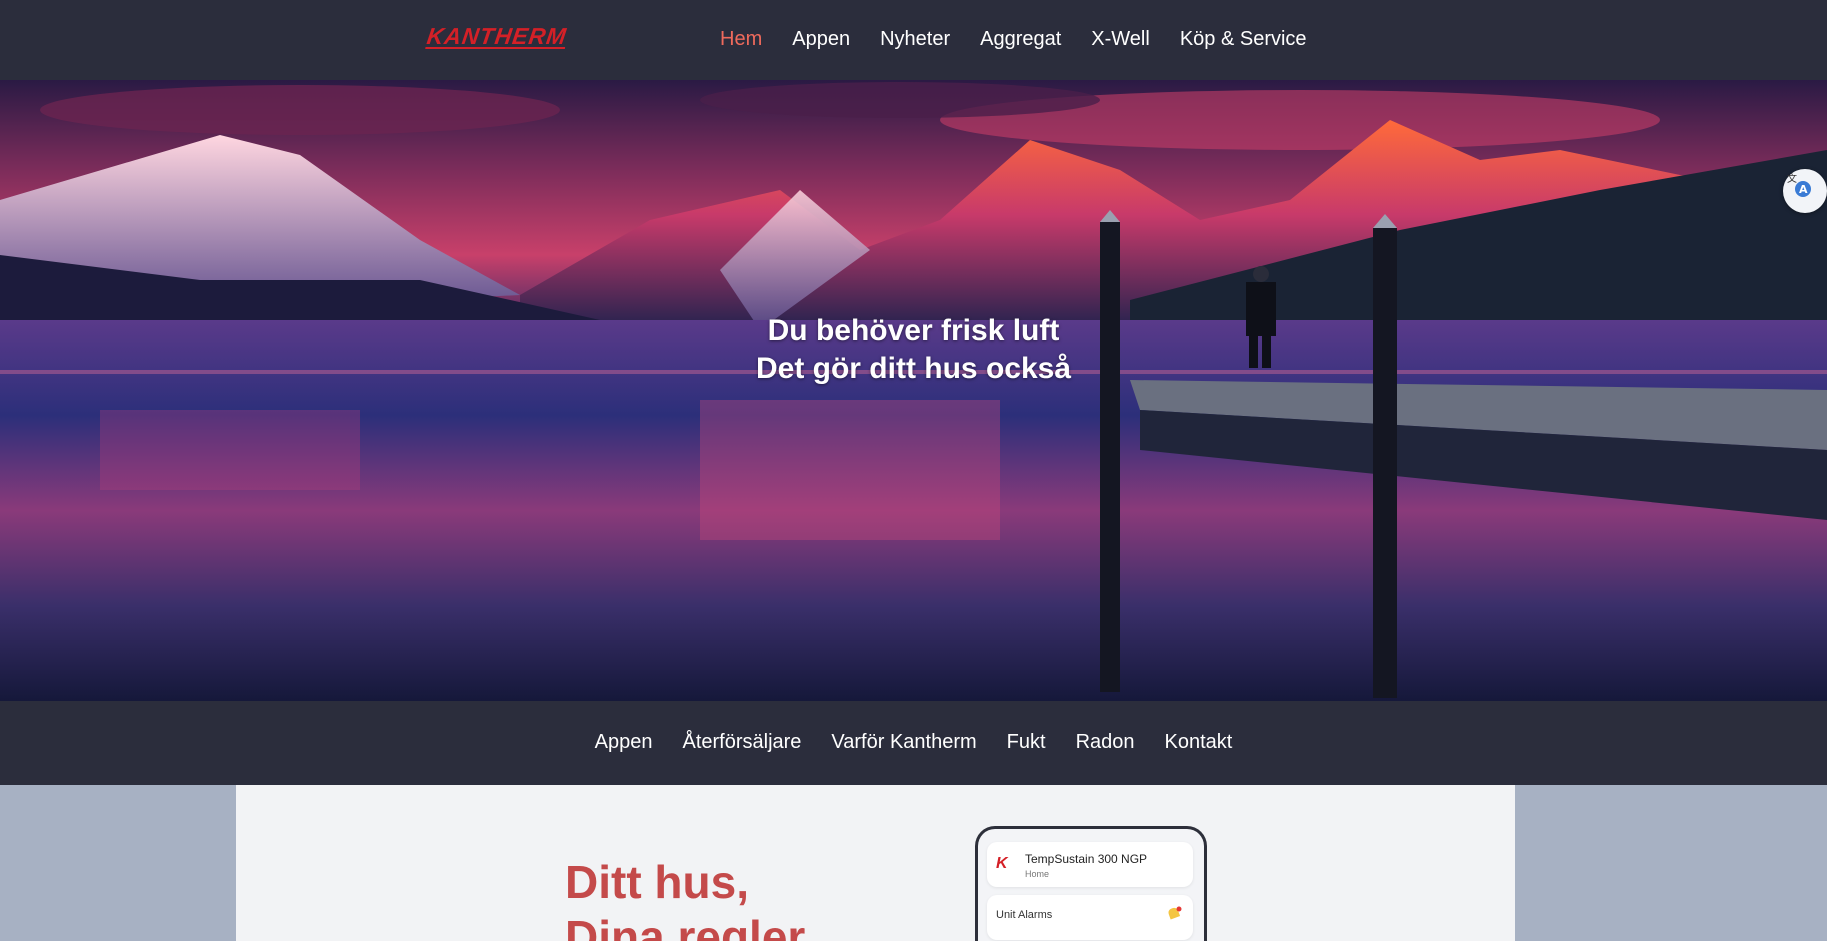 The height and width of the screenshot is (941, 1827). Describe the element at coordinates (1026, 742) in the screenshot. I see `subnav-item-fukt: Fukt` at that location.